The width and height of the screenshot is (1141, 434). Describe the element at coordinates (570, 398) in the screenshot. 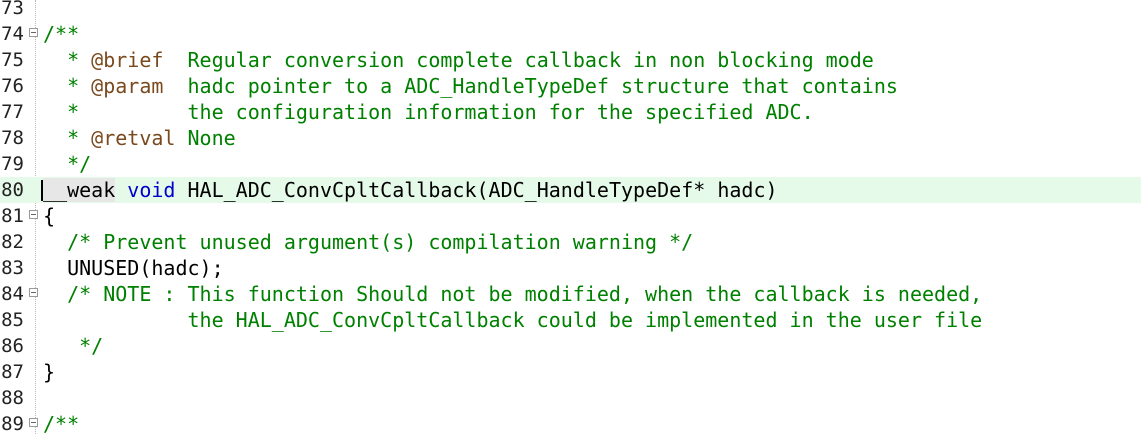

I see `code-line: 88` at that location.